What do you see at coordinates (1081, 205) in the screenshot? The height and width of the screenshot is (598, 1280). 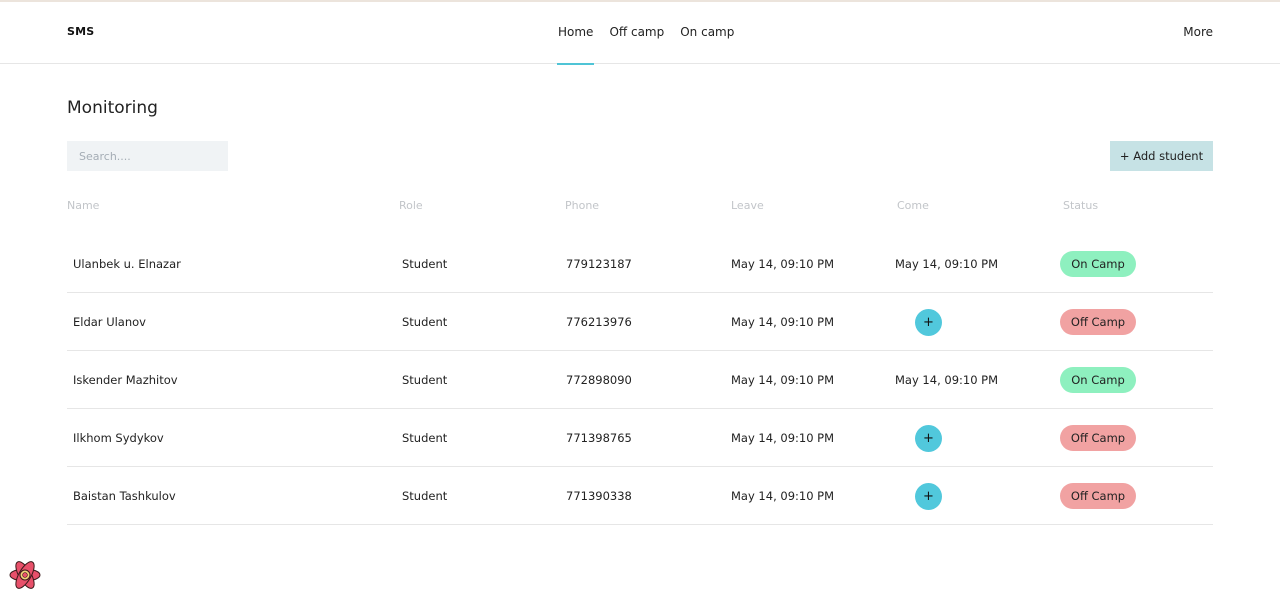 I see `column-header-status: Status` at bounding box center [1081, 205].